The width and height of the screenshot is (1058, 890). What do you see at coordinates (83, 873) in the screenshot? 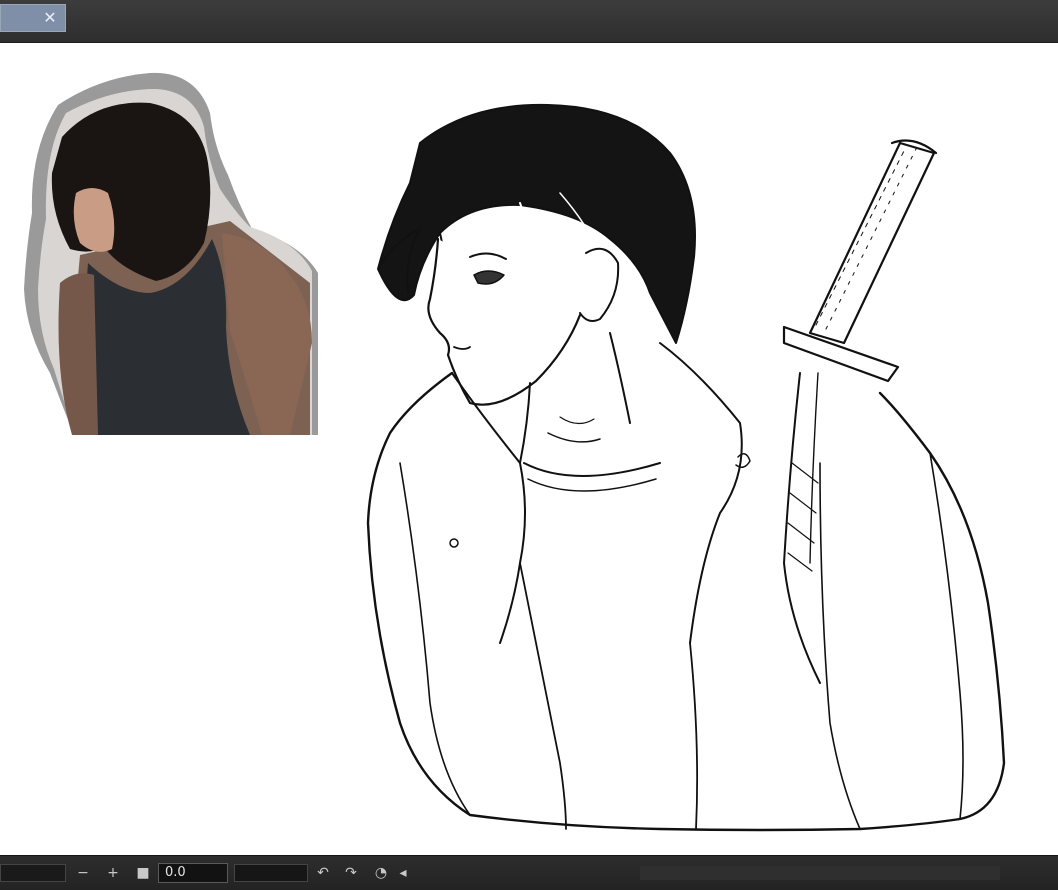
I see `zoom-out-button: −` at bounding box center [83, 873].